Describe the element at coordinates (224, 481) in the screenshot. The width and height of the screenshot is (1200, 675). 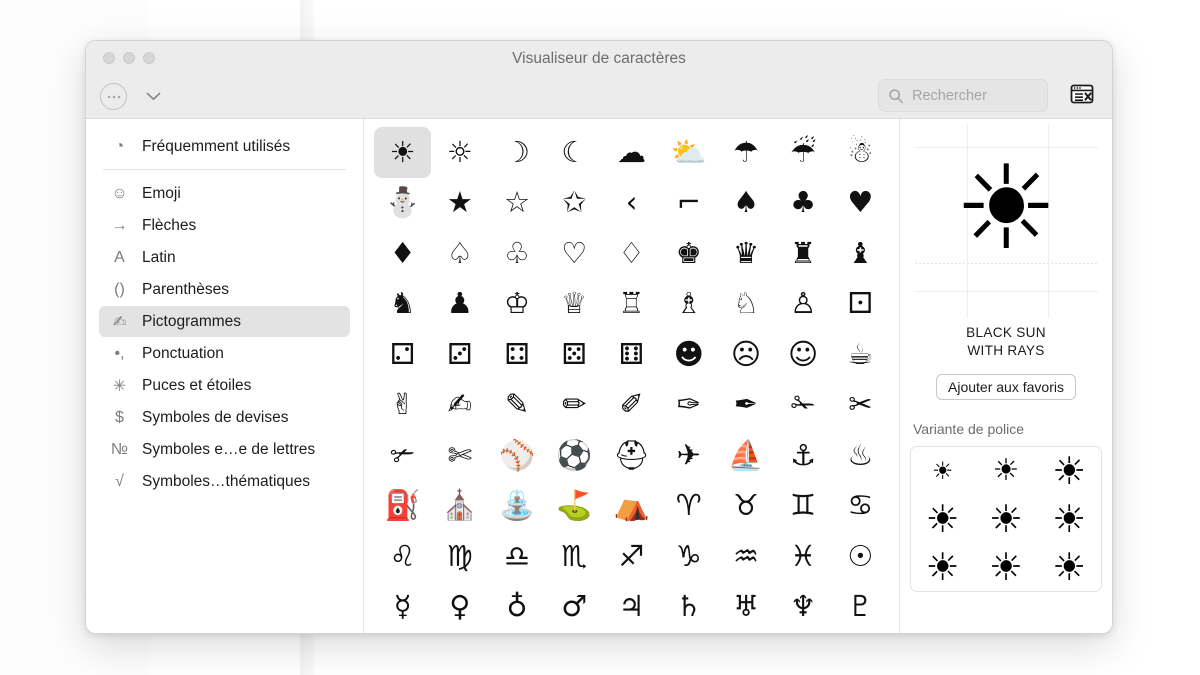
I see `sidebar-item-10: √ Symboles…thématiques` at that location.